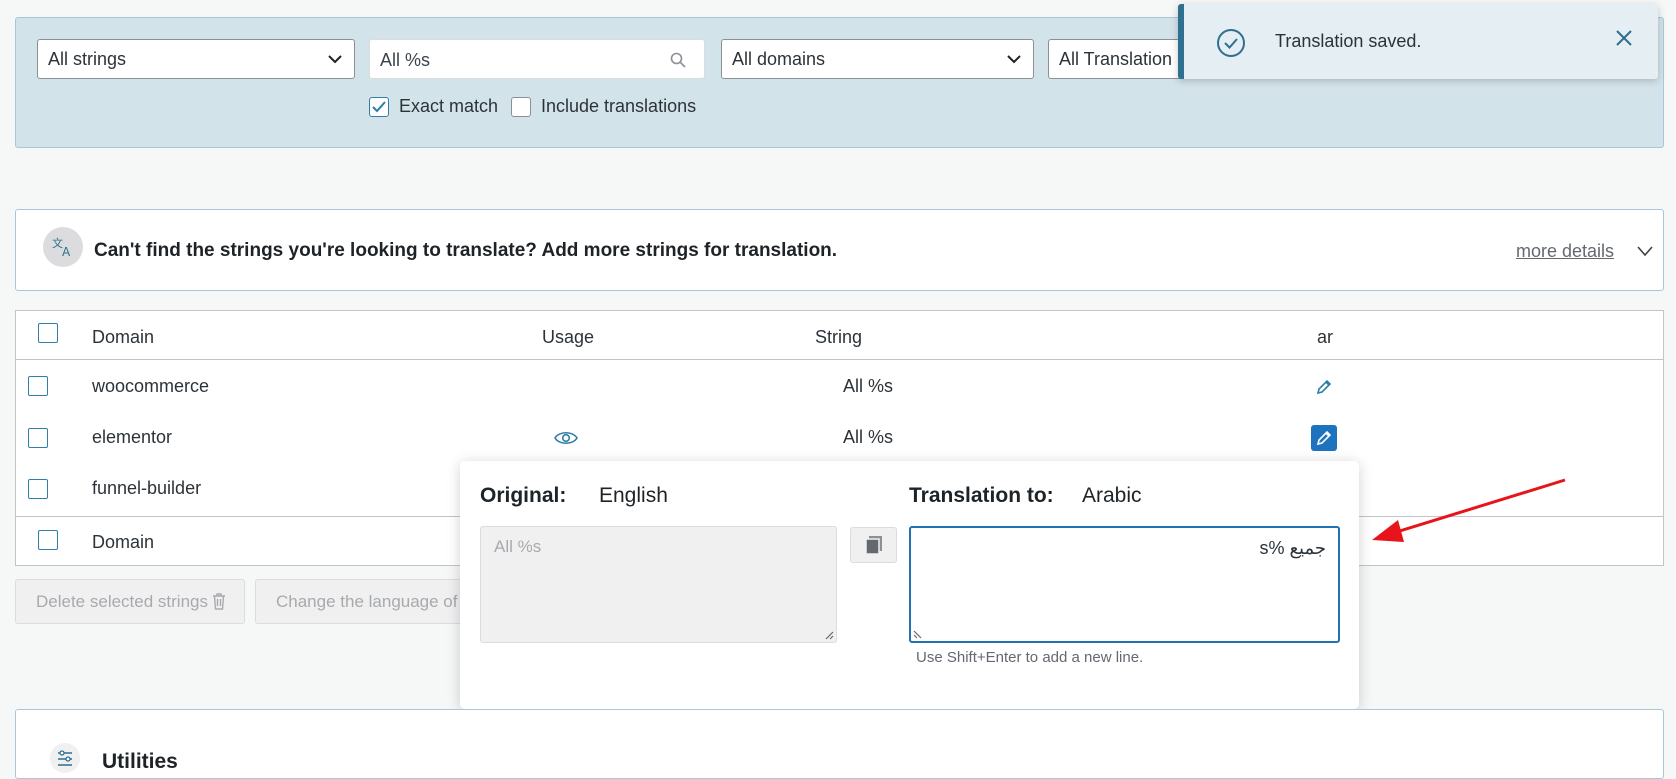  Describe the element at coordinates (123, 542) in the screenshot. I see `column-footer-domain: Domain` at that location.